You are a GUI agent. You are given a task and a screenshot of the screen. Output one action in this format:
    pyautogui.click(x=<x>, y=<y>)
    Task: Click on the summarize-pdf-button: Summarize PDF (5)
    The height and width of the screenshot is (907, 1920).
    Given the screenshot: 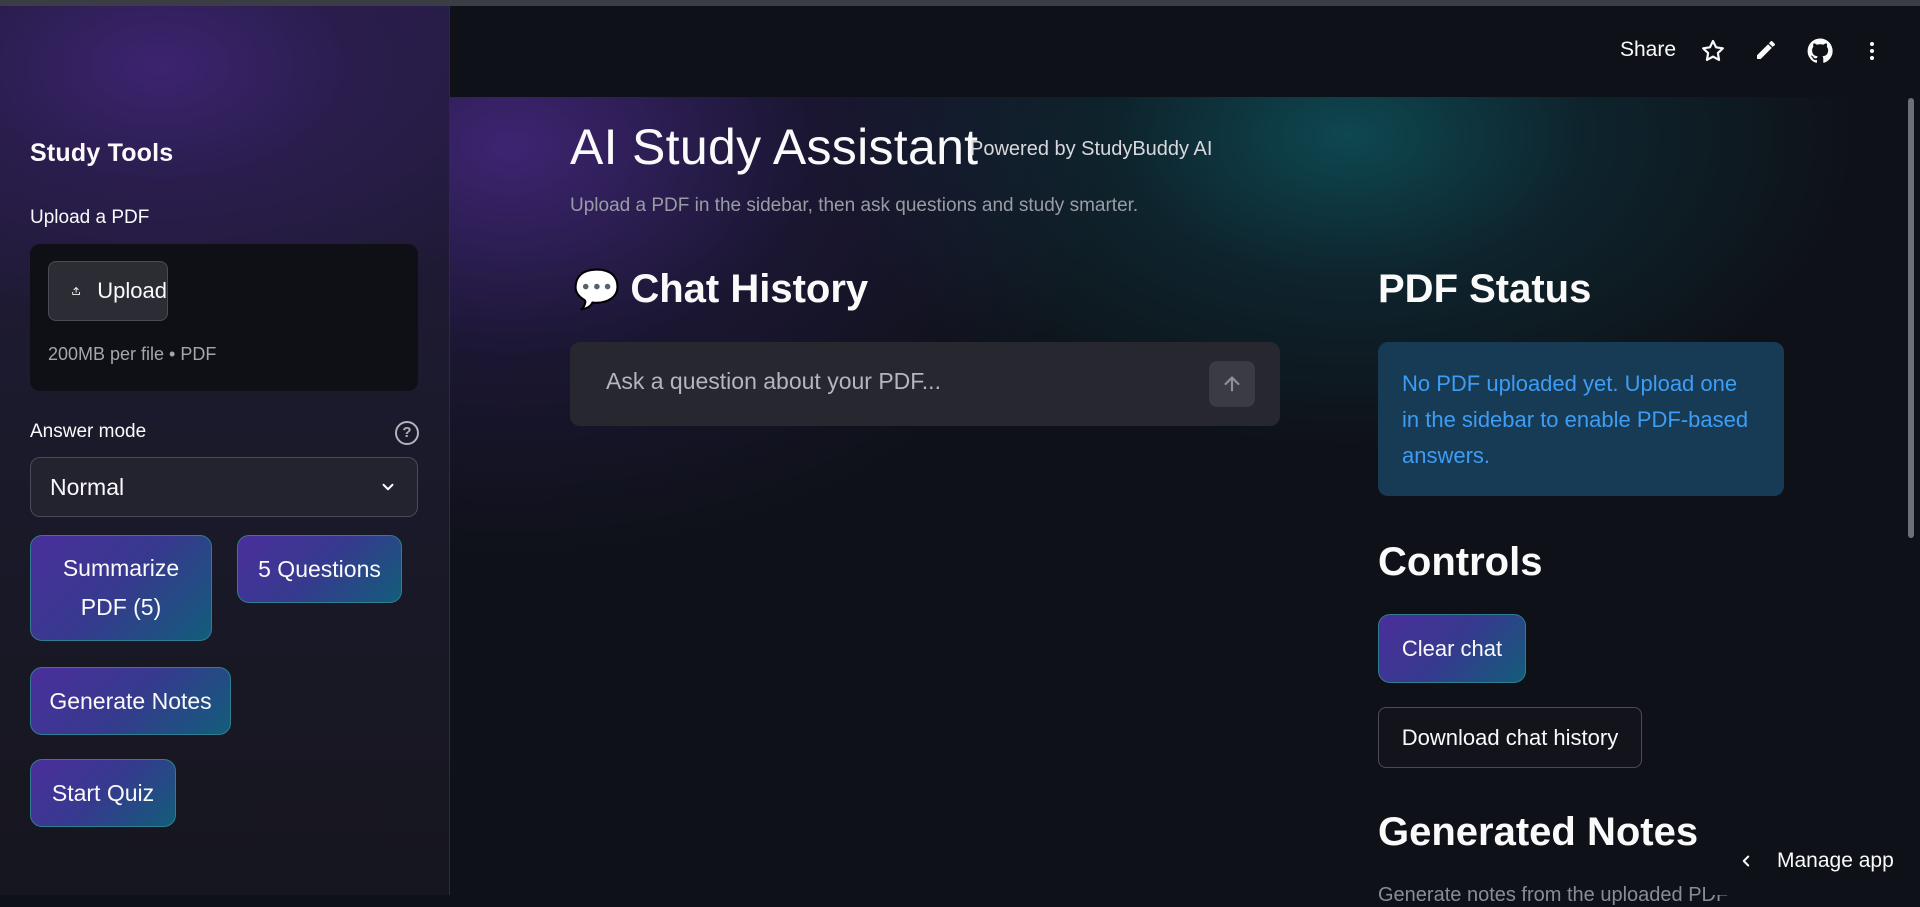 What is the action you would take?
    pyautogui.click(x=121, y=588)
    